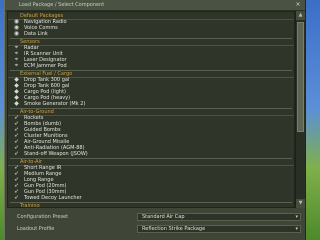  What do you see at coordinates (16, 34) in the screenshot?
I see `radio-icon: ◉` at bounding box center [16, 34].